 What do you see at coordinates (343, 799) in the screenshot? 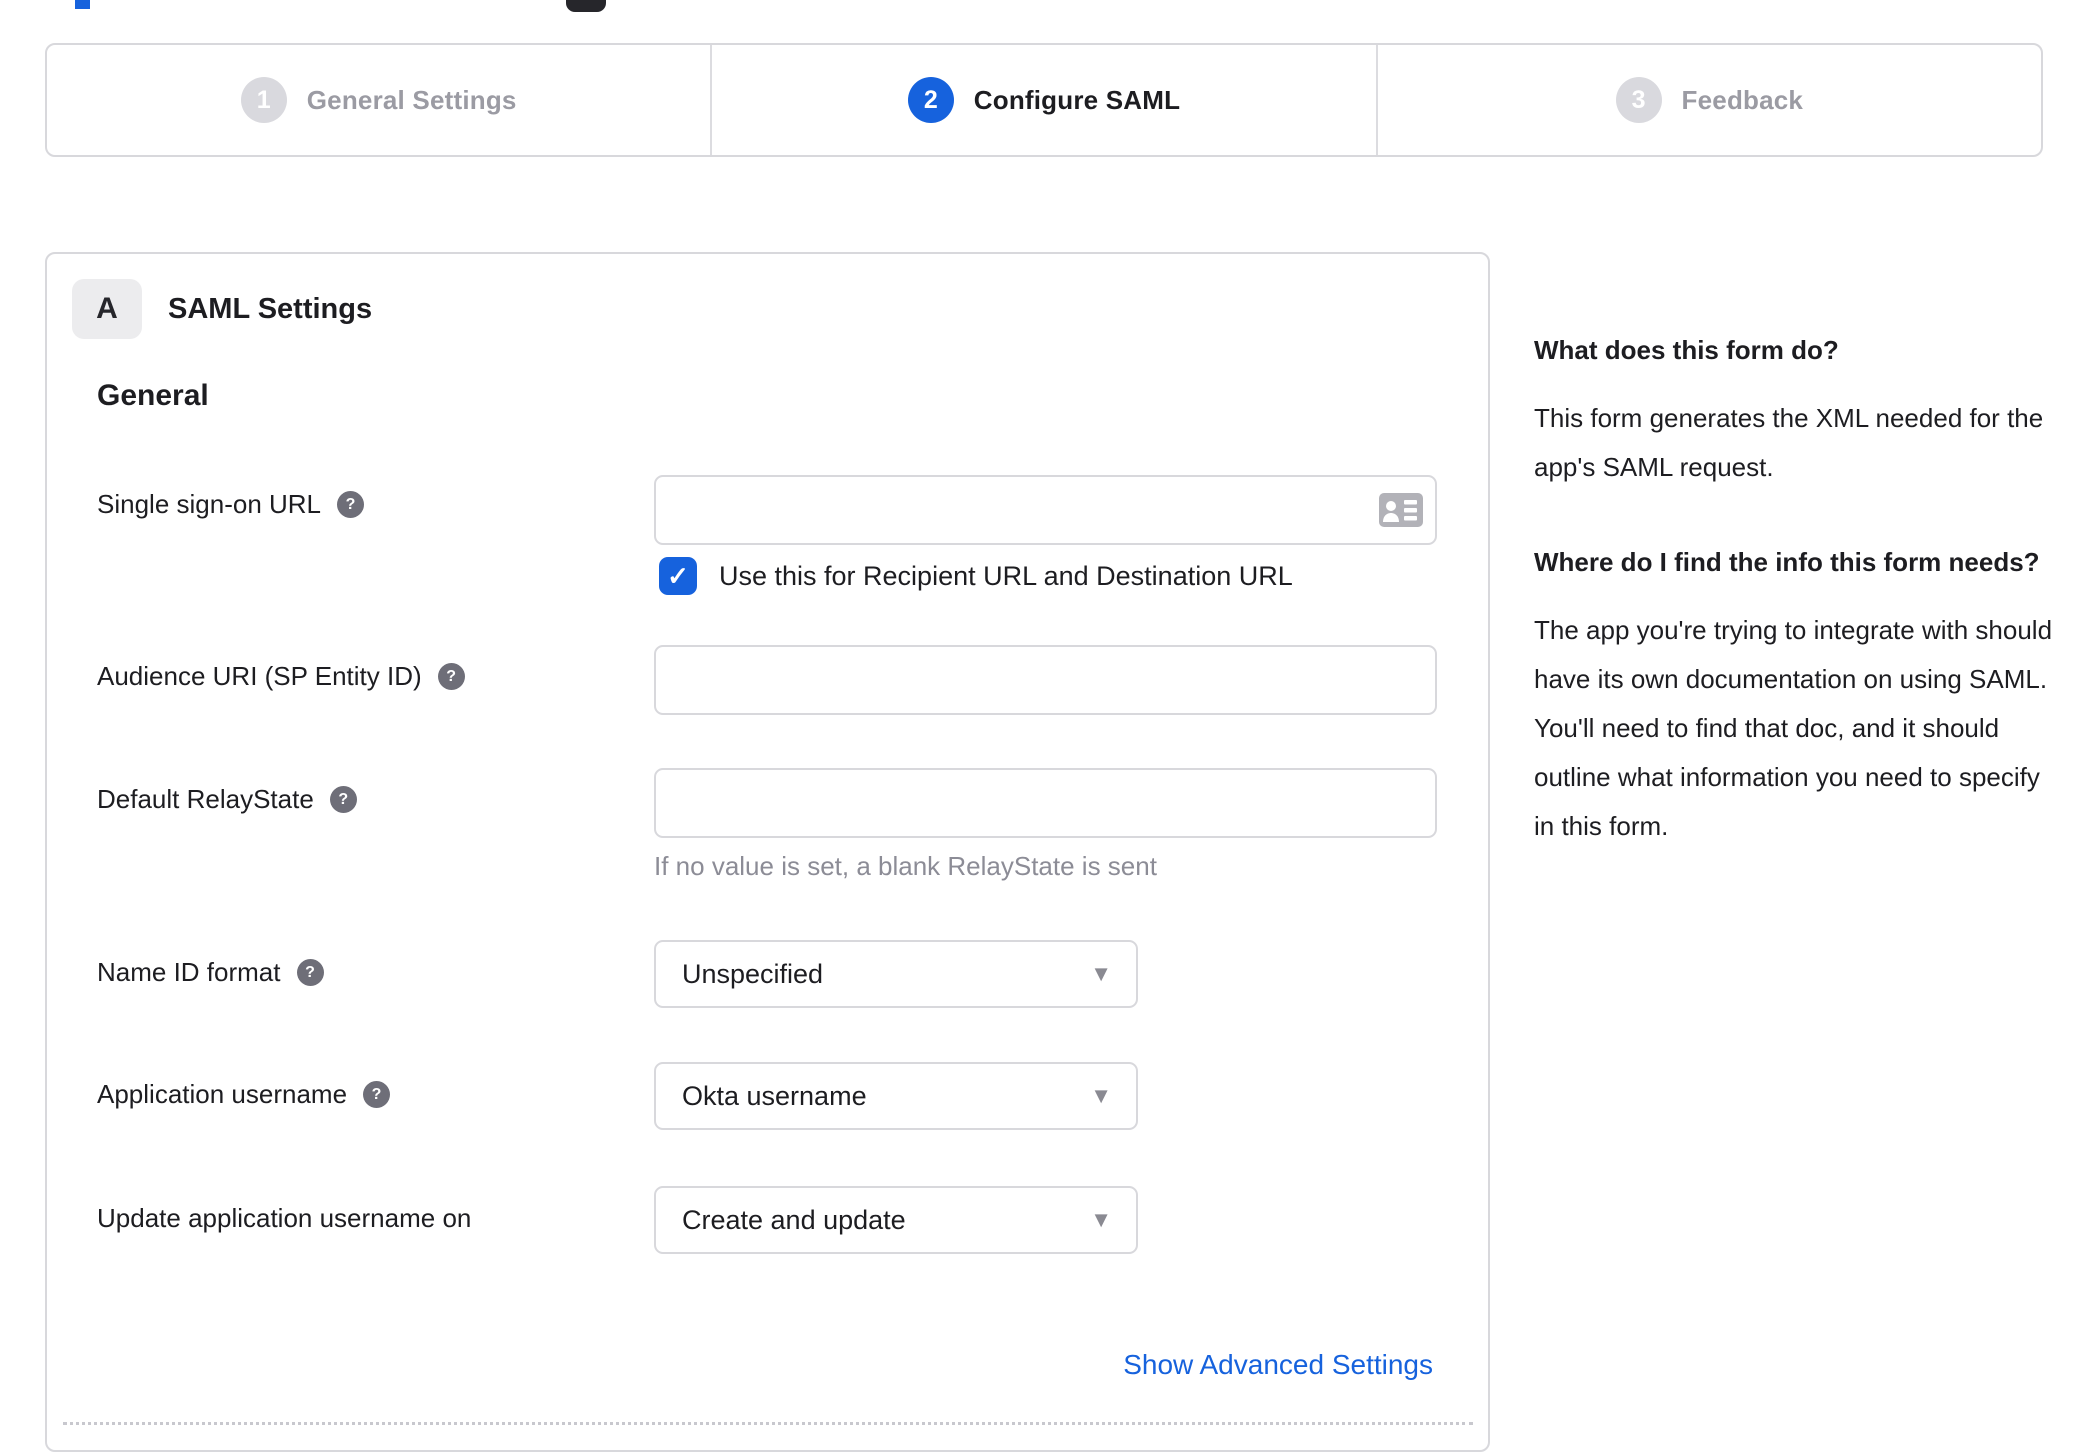
I see `relay-state-help-icon: ?` at bounding box center [343, 799].